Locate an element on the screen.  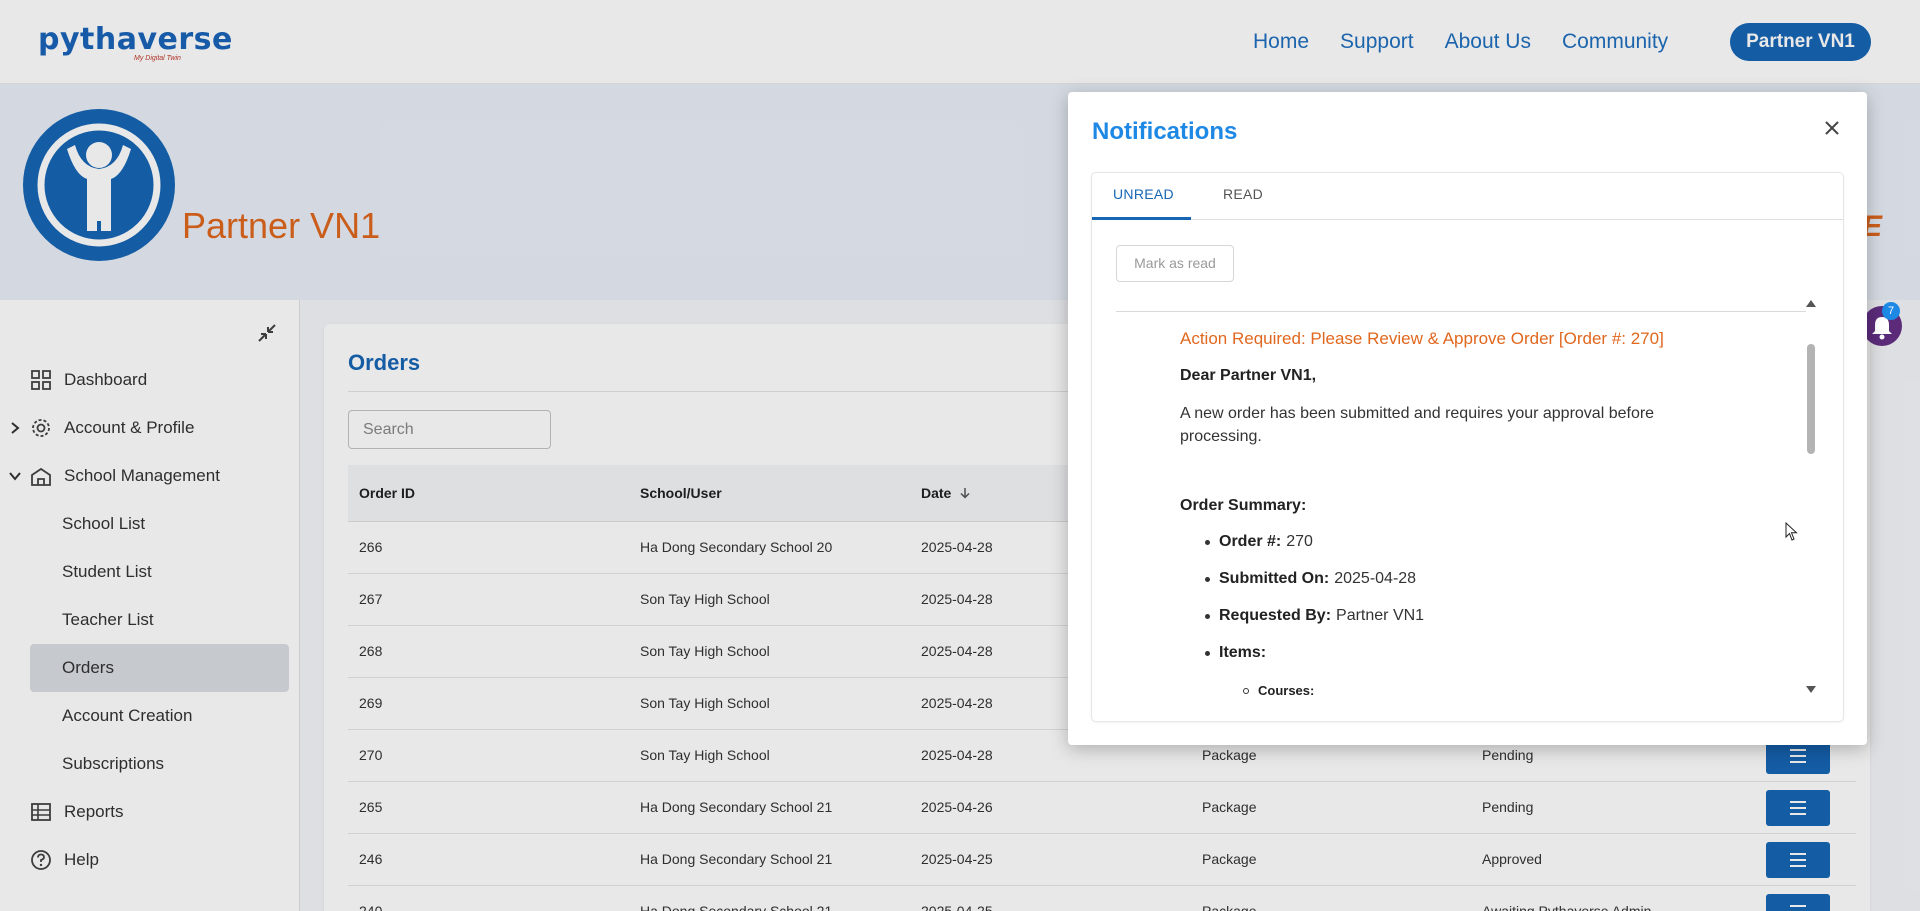
dialog-title: Notifications is located at coordinates (1165, 131).